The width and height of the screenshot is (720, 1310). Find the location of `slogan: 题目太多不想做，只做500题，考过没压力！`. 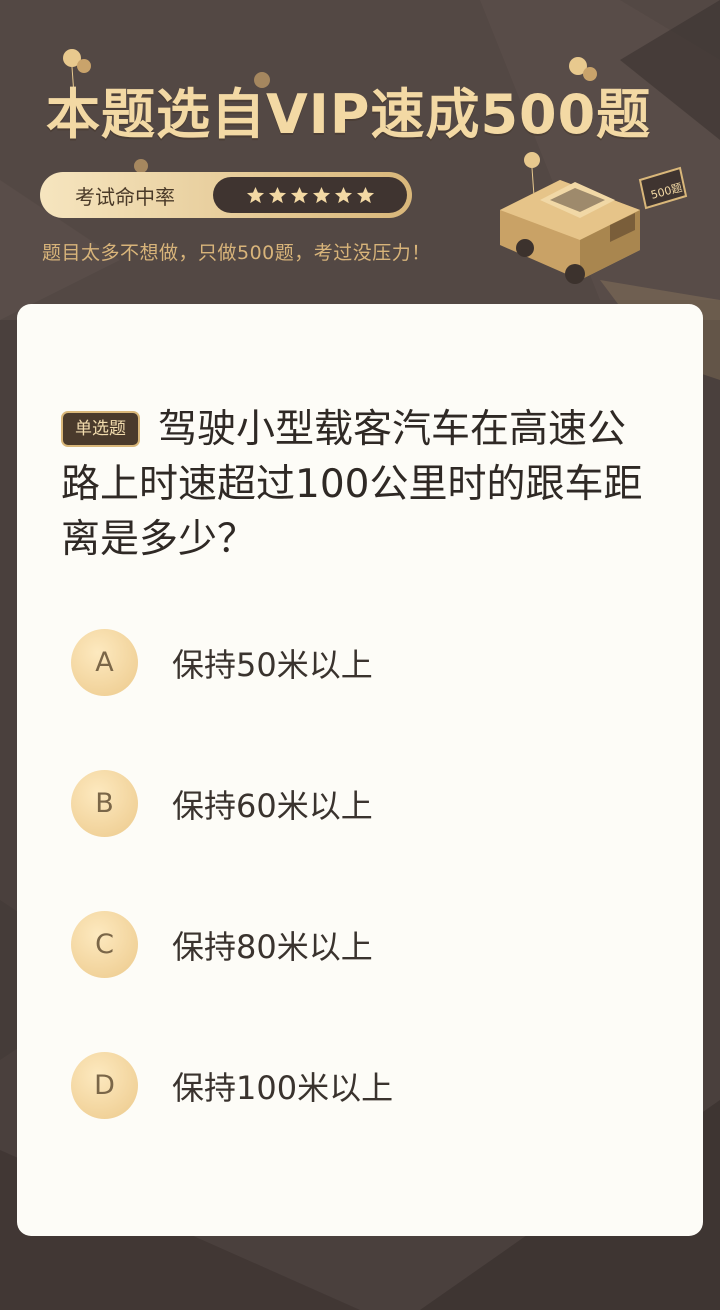

slogan: 题目太多不想做，只做500题，考过没压力！ is located at coordinates (236, 253).